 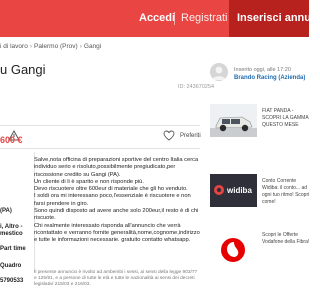 I want to click on detail-location: (PA), so click(x=6, y=211).